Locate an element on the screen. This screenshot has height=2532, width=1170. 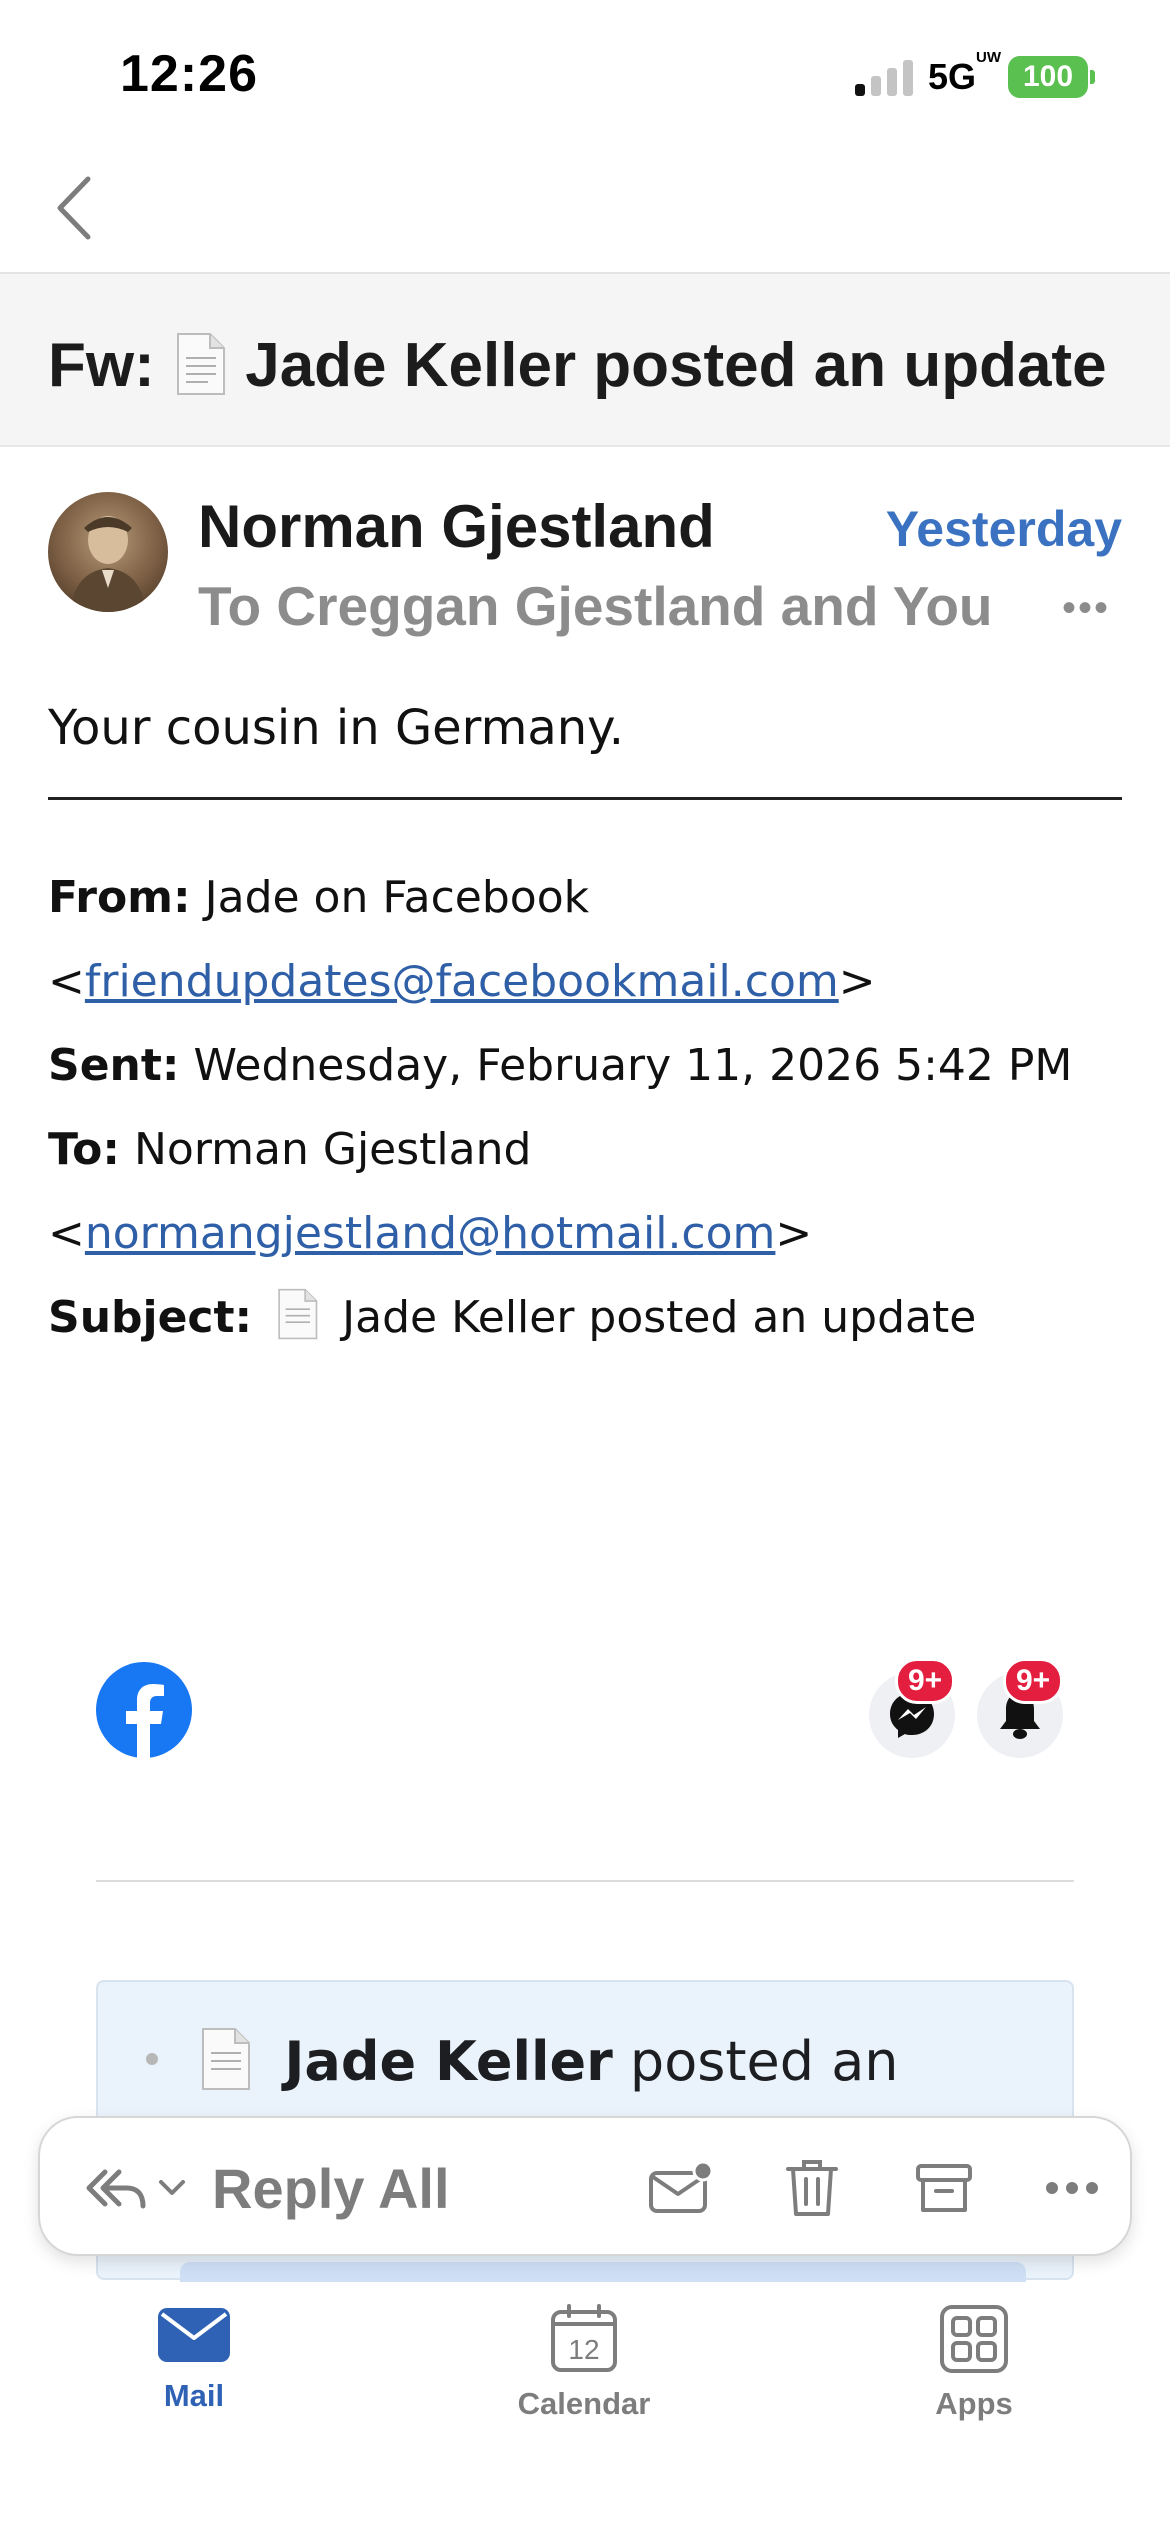
from-label: From: is located at coordinates (119, 897).